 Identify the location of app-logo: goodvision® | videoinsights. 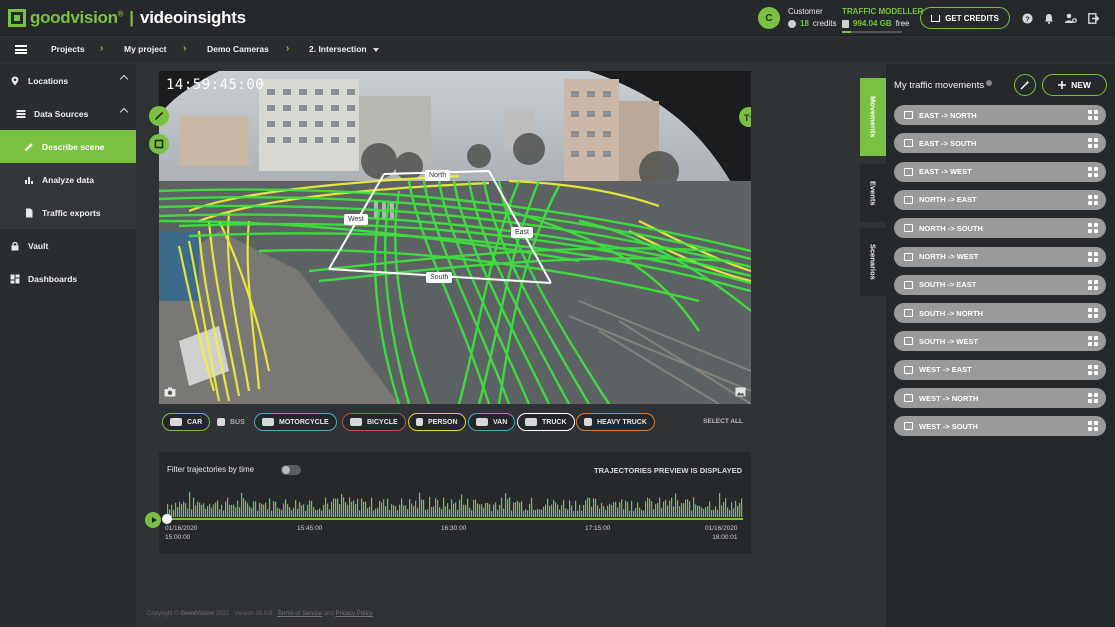
(127, 18).